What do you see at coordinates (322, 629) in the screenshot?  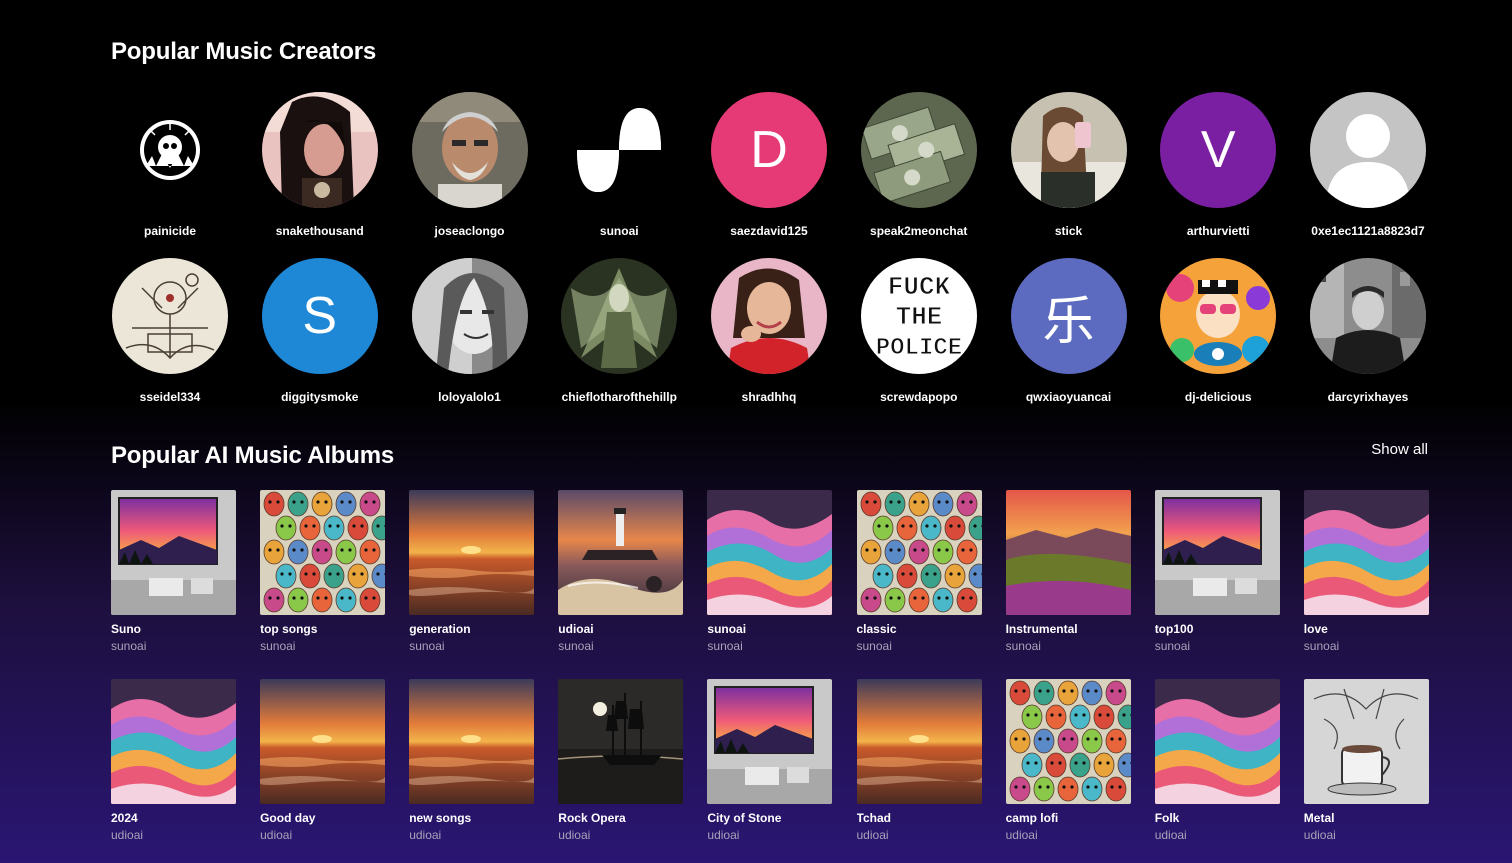 I see `album-title: top songs` at bounding box center [322, 629].